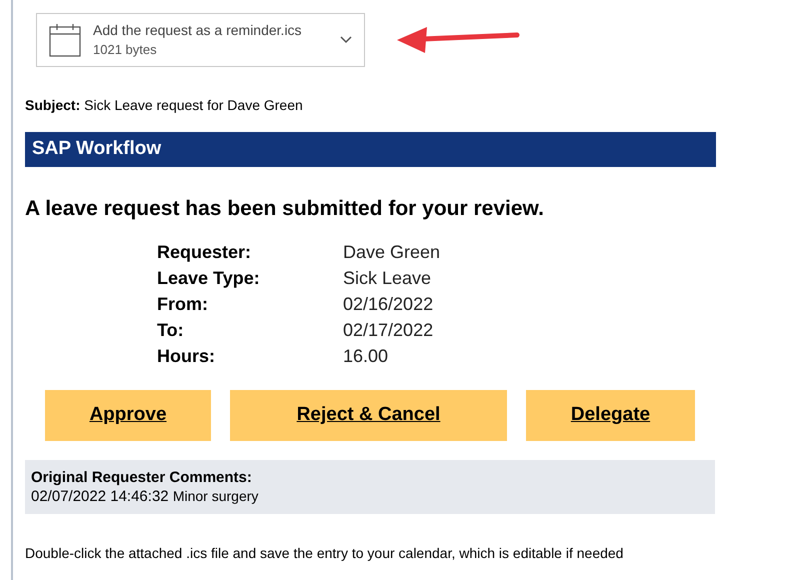 This screenshot has width=796, height=580. I want to click on heading: A leave request has been submitted for your review., so click(285, 209).